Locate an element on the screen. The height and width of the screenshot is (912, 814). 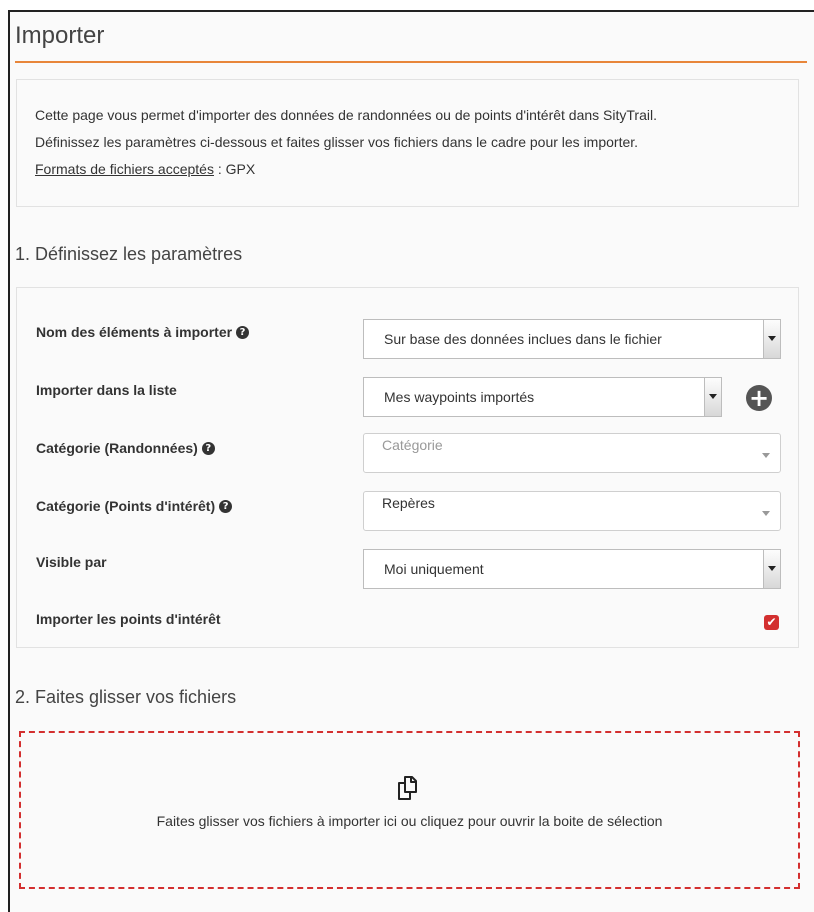
import-list-label: Importer dans la liste is located at coordinates (106, 390).